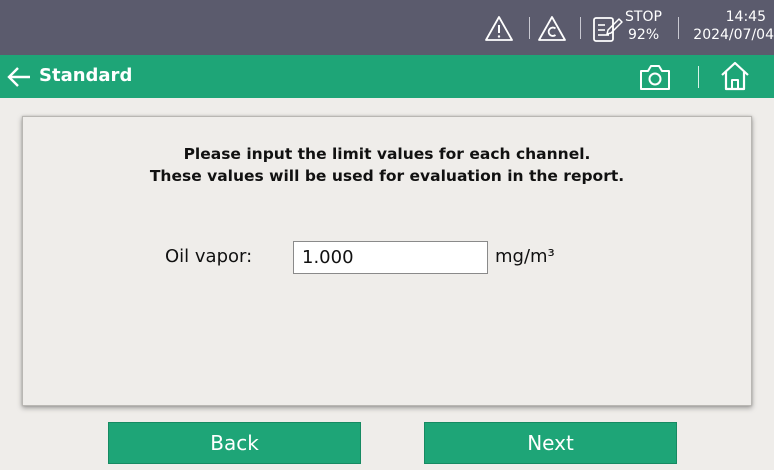  I want to click on back-arrow-icon, so click(19, 77).